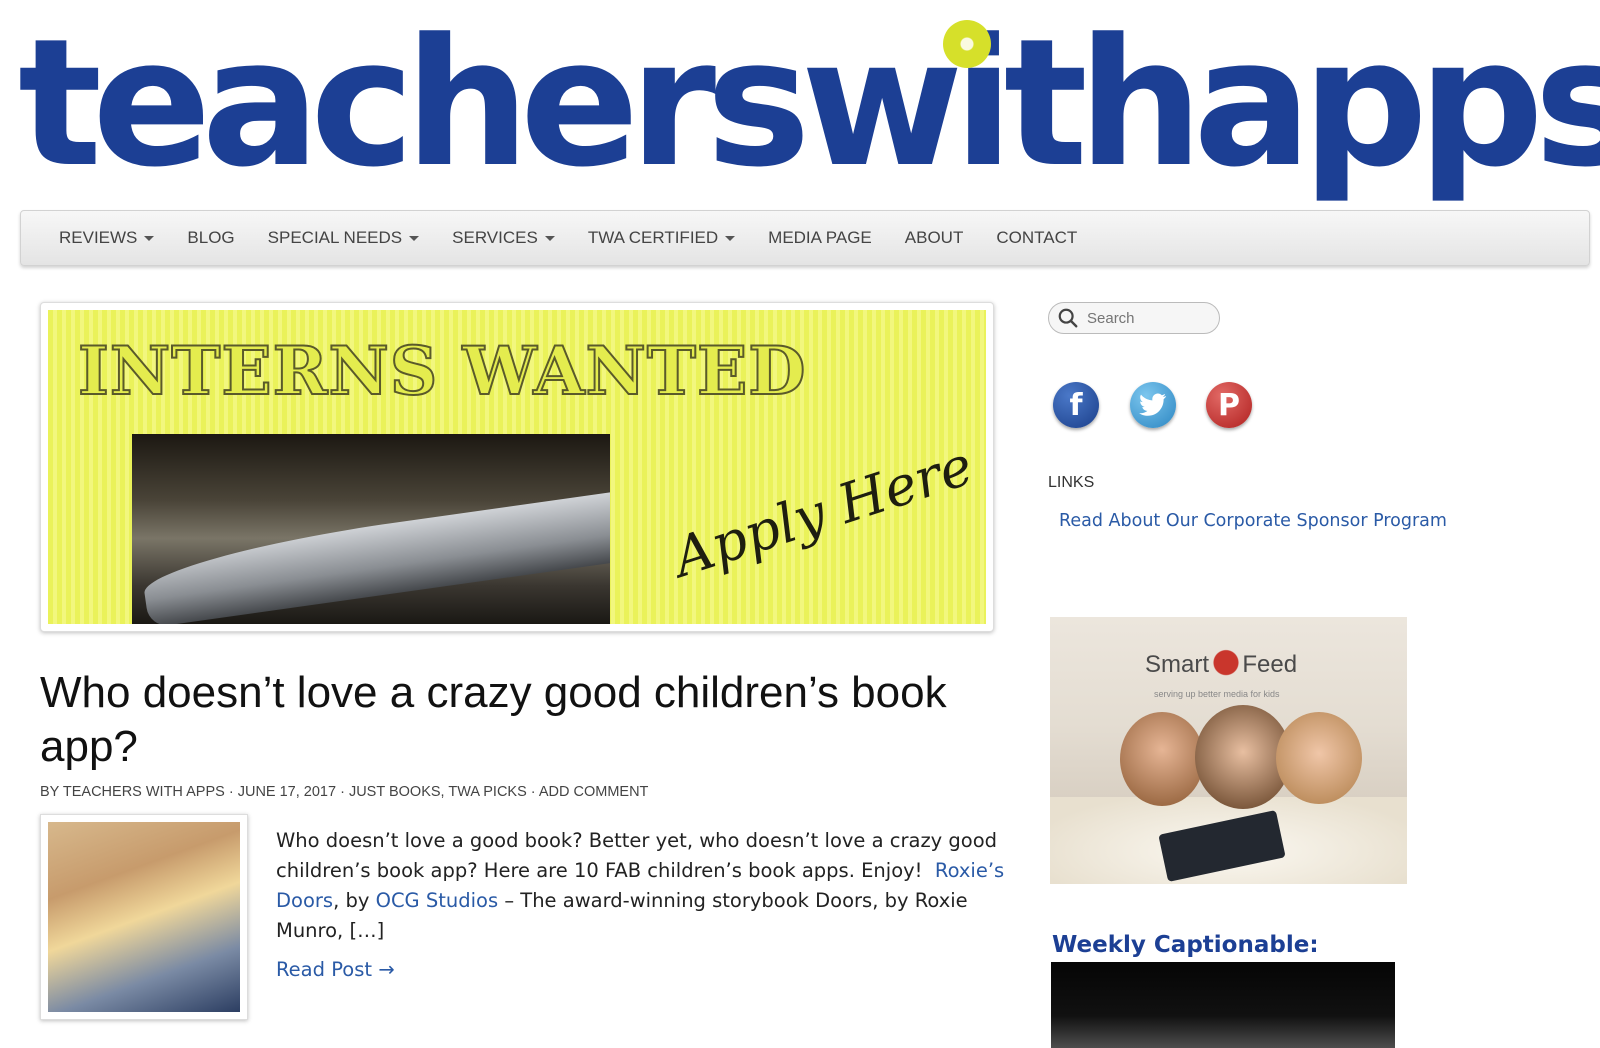  What do you see at coordinates (1253, 521) in the screenshot?
I see `corporate-sponsor-link: Read About Our Corporate Sponsor Program` at bounding box center [1253, 521].